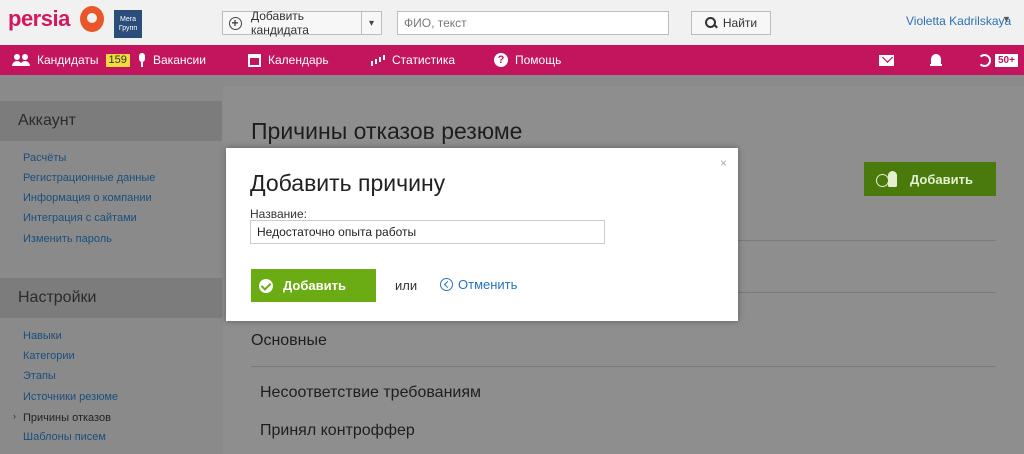  What do you see at coordinates (128, 24) in the screenshot?
I see `partner-logo: Мега Групп` at bounding box center [128, 24].